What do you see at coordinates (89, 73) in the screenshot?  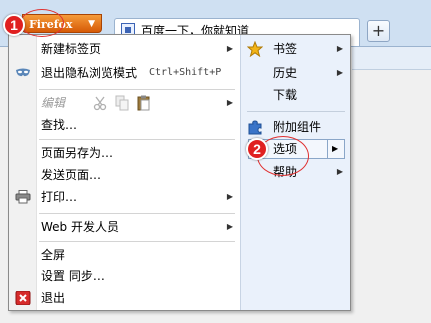 I see `menu-item-label: 退出隐私浏览模式` at bounding box center [89, 73].